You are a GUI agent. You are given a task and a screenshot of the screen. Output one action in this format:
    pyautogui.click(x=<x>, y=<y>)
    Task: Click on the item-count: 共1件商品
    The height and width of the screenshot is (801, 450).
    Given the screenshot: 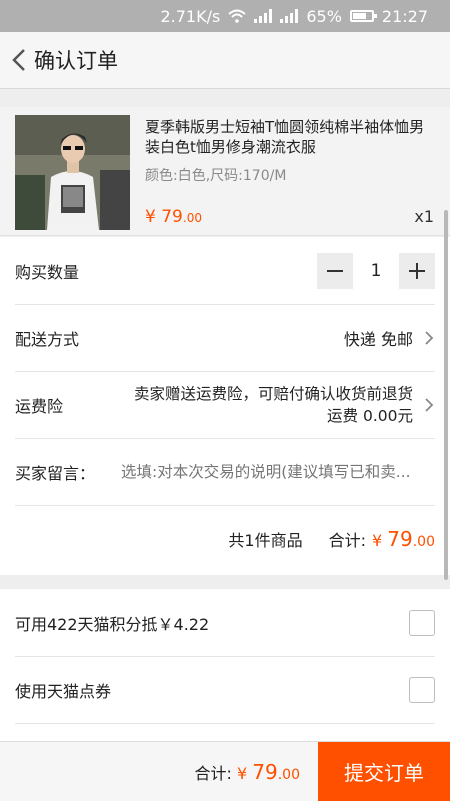 What is the action you would take?
    pyautogui.click(x=265, y=540)
    